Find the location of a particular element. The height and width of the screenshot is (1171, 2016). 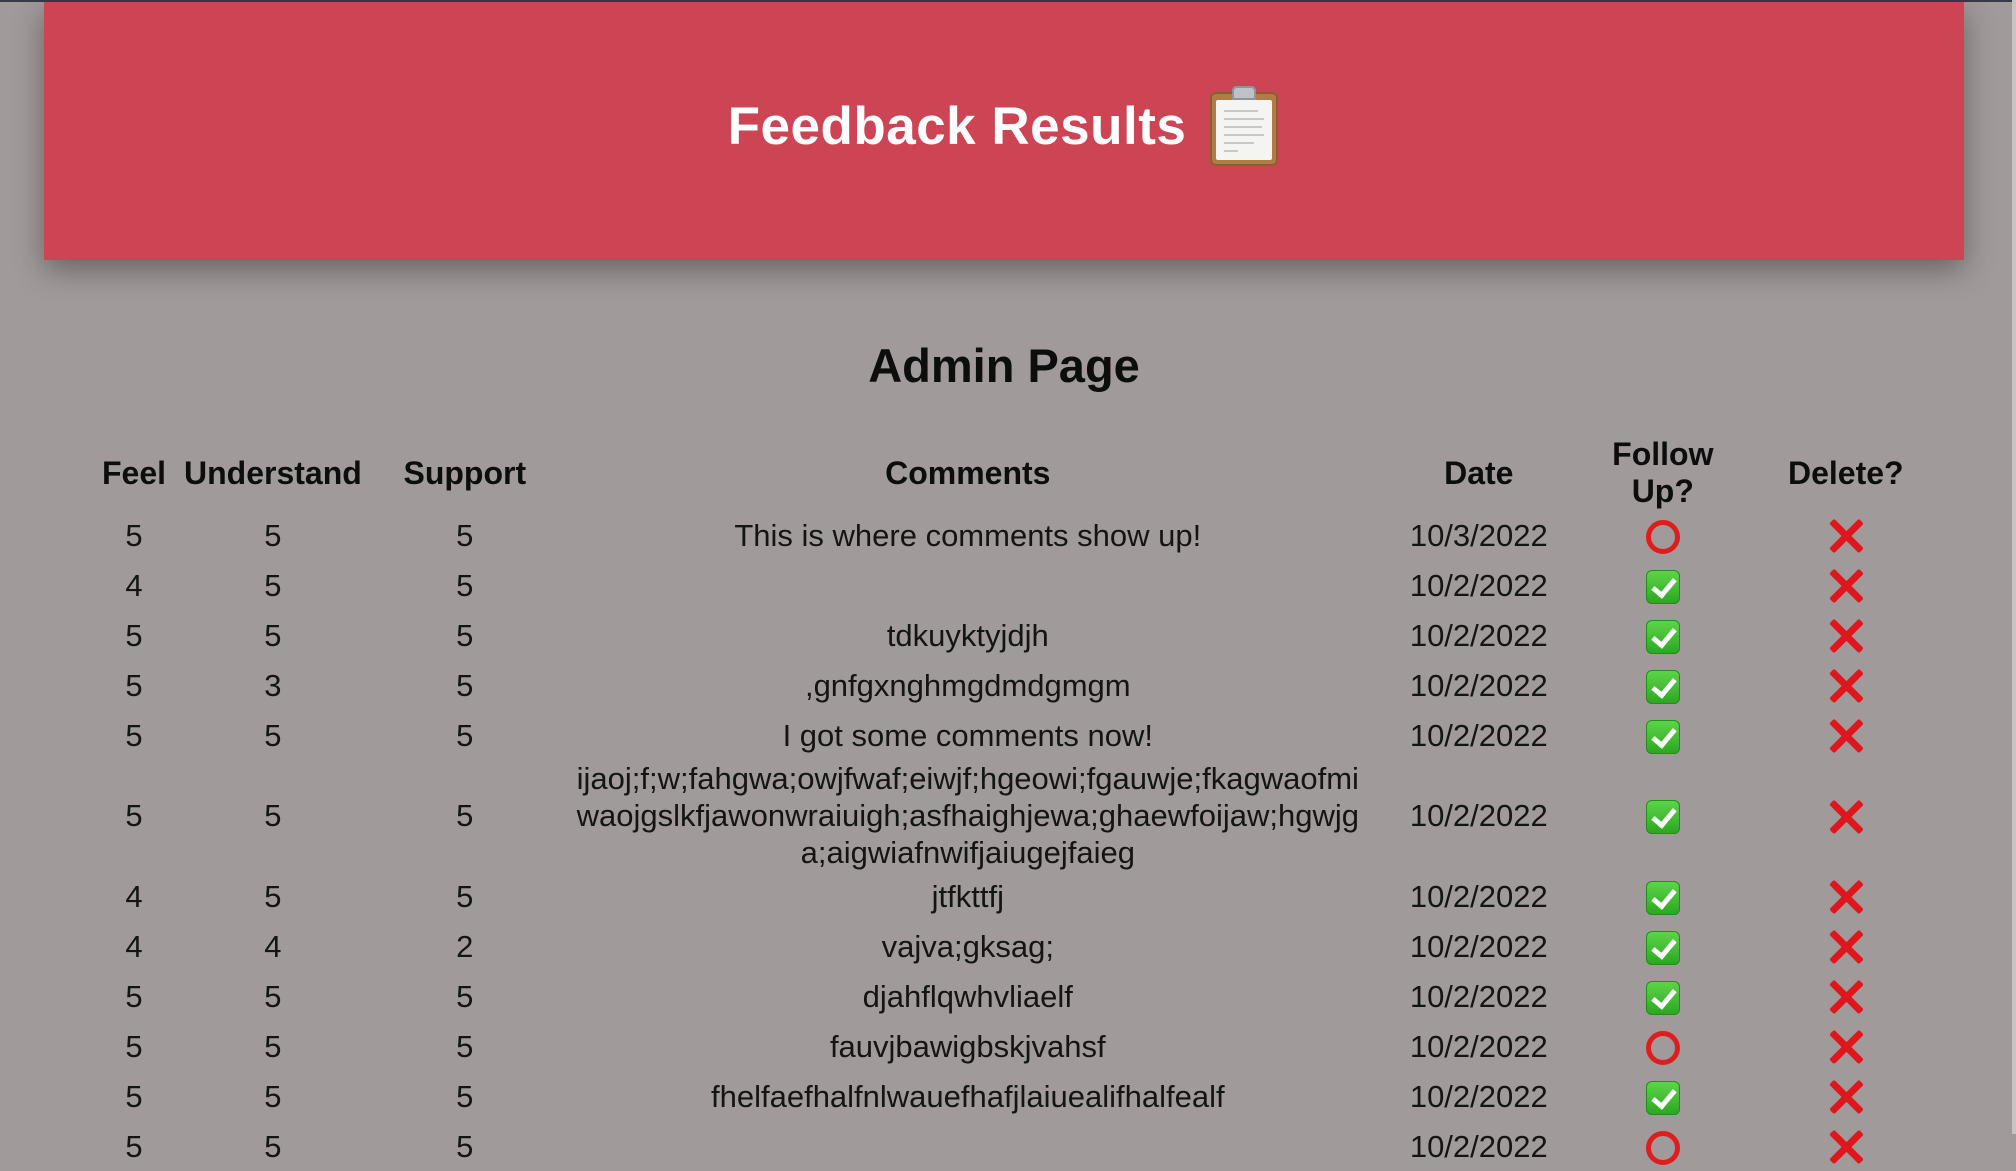

column-header-date: Date is located at coordinates (1479, 473).